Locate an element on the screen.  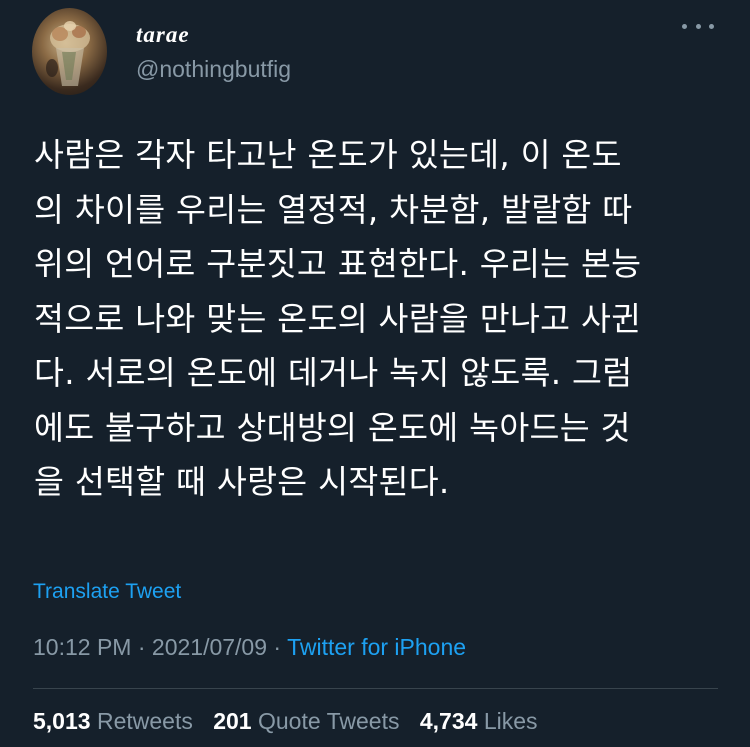
retweets-count: 5,013 is located at coordinates (62, 721).